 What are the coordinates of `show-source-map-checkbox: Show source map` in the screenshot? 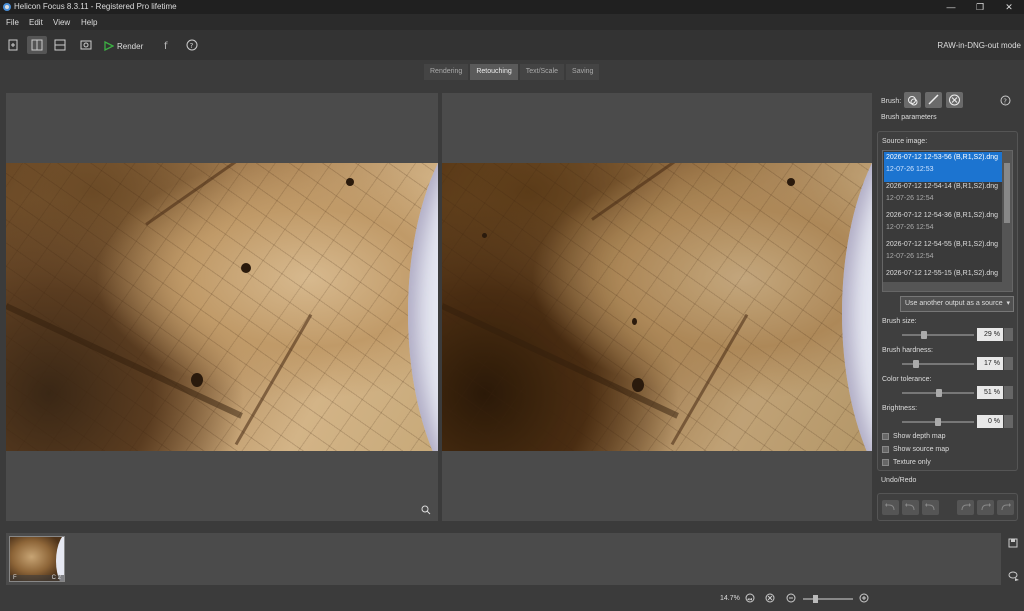 It's located at (915, 449).